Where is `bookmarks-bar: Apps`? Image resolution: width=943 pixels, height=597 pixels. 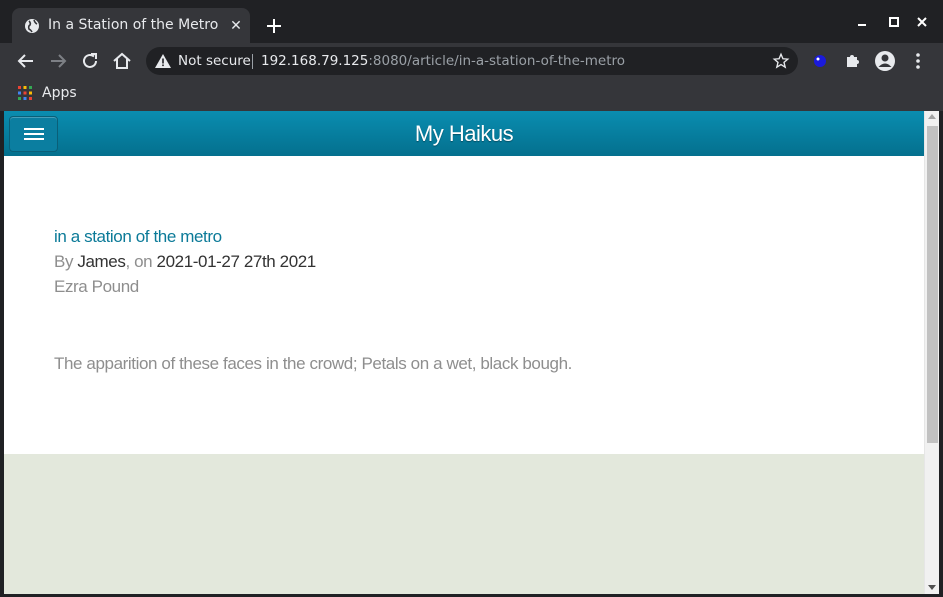 bookmarks-bar: Apps is located at coordinates (471, 95).